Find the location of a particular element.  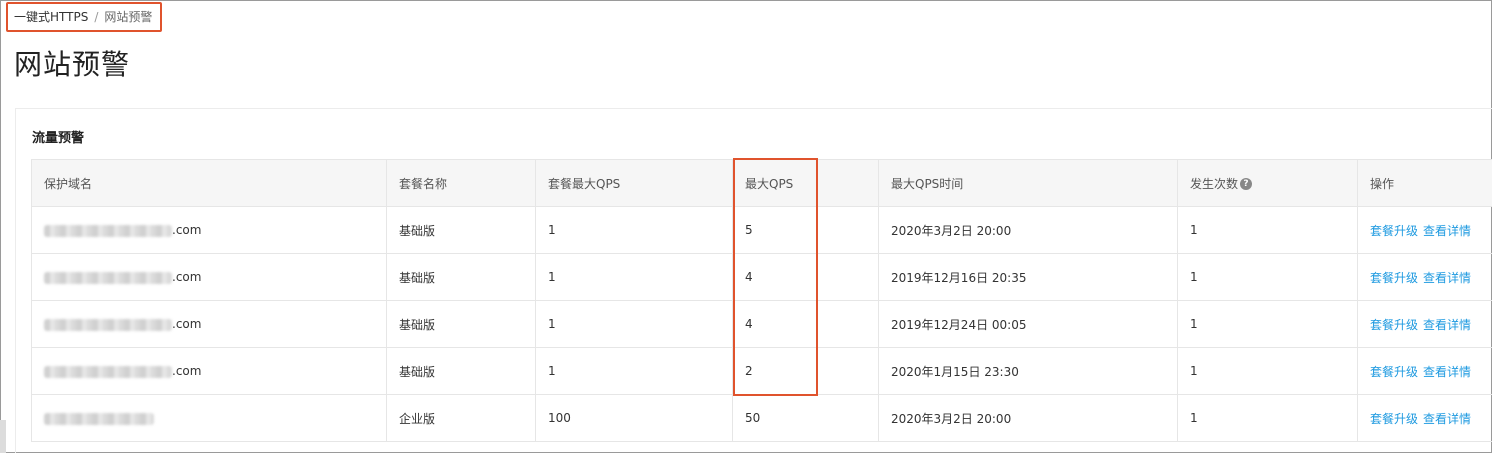

col-plan: 套餐名称 is located at coordinates (461, 183).